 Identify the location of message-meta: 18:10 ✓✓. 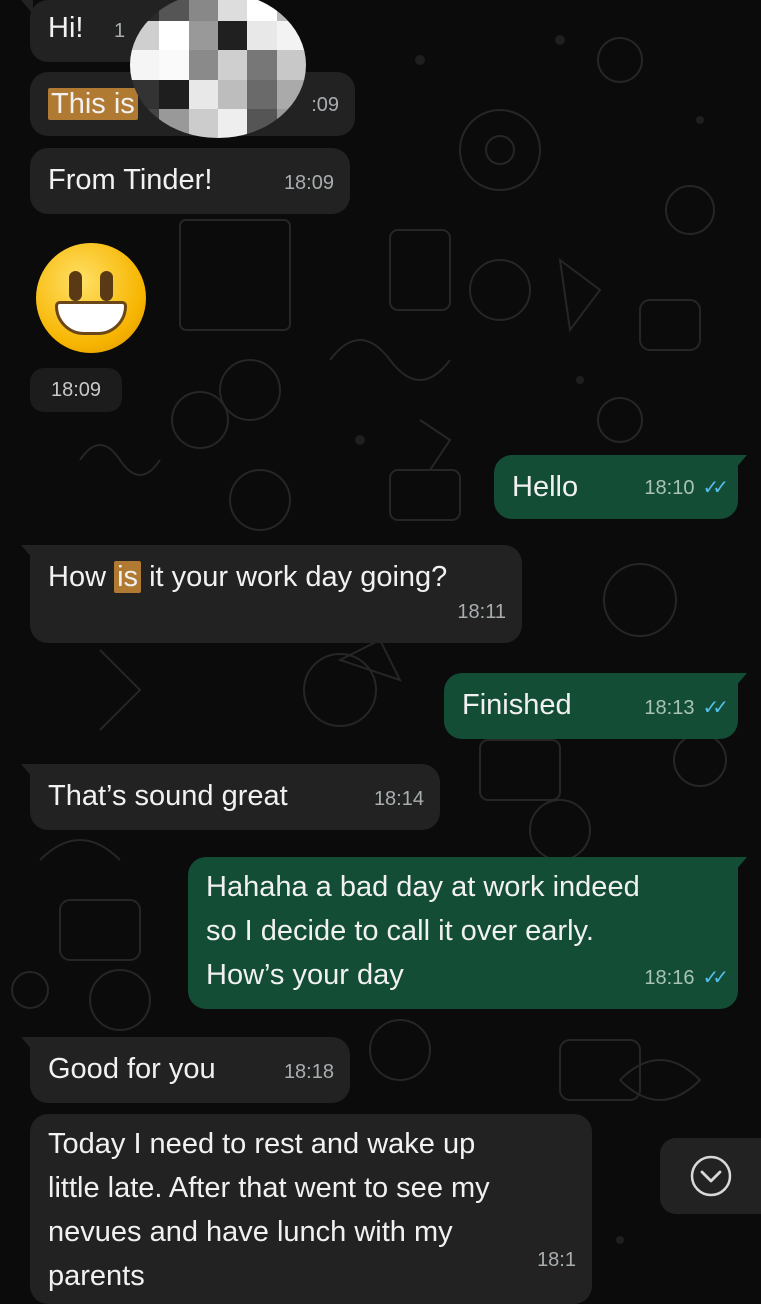
(686, 488).